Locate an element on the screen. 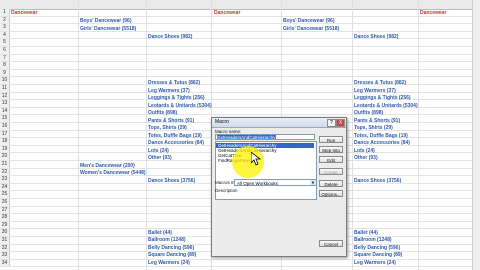 Image resolution: width=480 pixels, height=270 pixels. row-number: 22 is located at coordinates (5, 172).